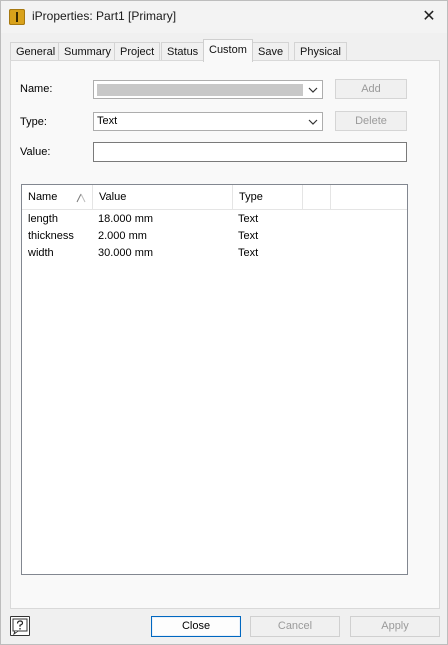 The width and height of the screenshot is (448, 645). I want to click on row-value: 30.000 mm, so click(126, 253).